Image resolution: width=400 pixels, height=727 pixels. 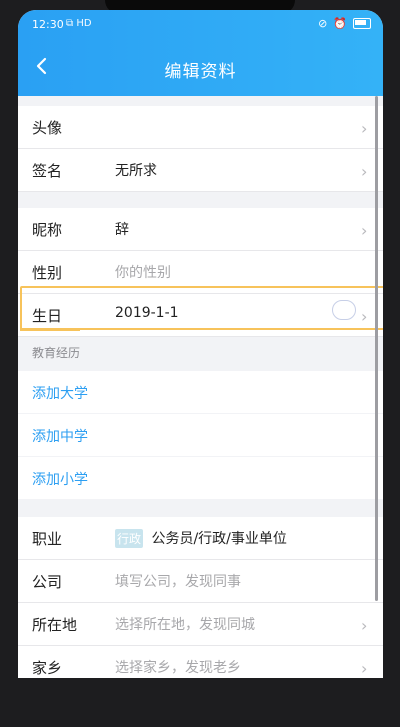 What do you see at coordinates (340, 23) in the screenshot?
I see `alarm-icon: ⏰` at bounding box center [340, 23].